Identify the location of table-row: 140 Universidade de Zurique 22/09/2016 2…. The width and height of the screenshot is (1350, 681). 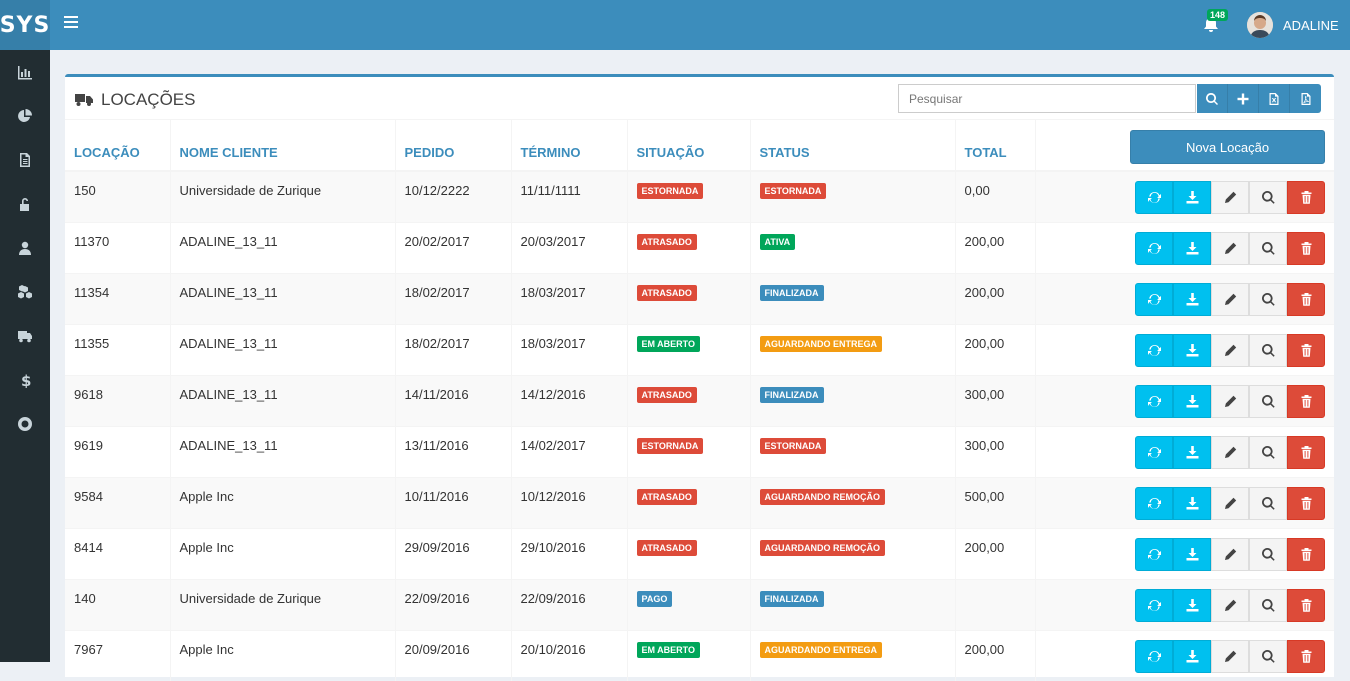
(699, 604).